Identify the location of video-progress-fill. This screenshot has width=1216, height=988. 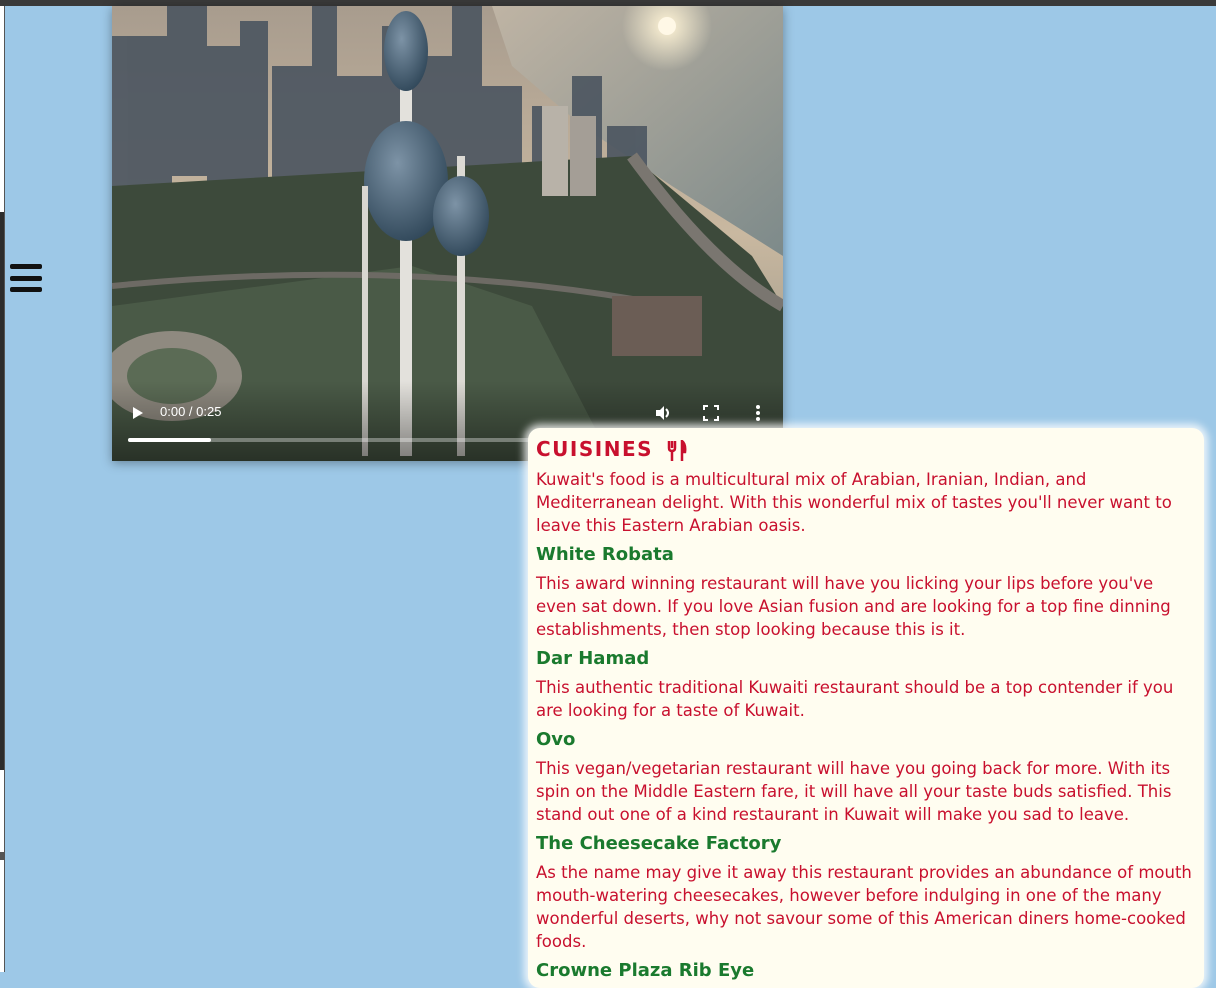
(170, 440).